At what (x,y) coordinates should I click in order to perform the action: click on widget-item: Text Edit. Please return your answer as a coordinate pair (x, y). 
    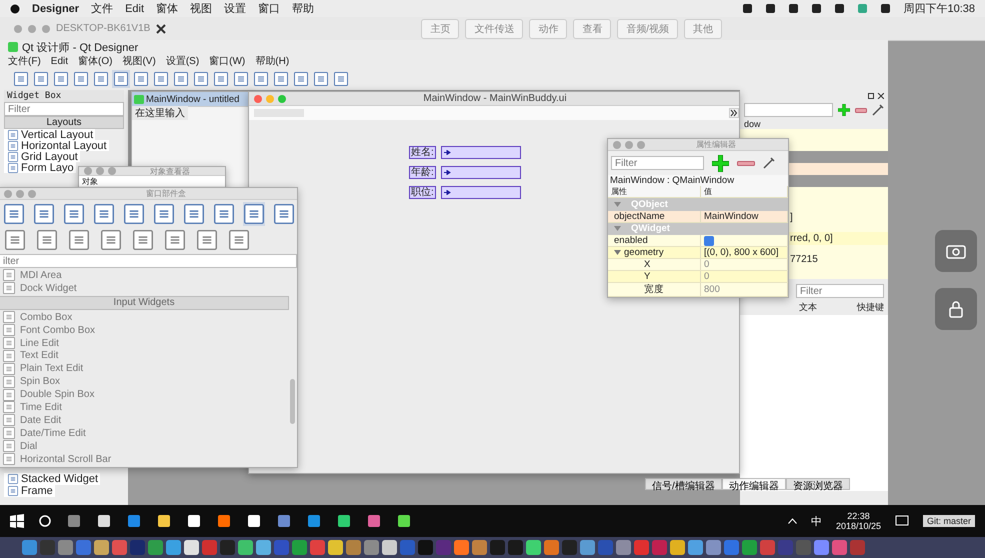
    Looking at the image, I should click on (144, 355).